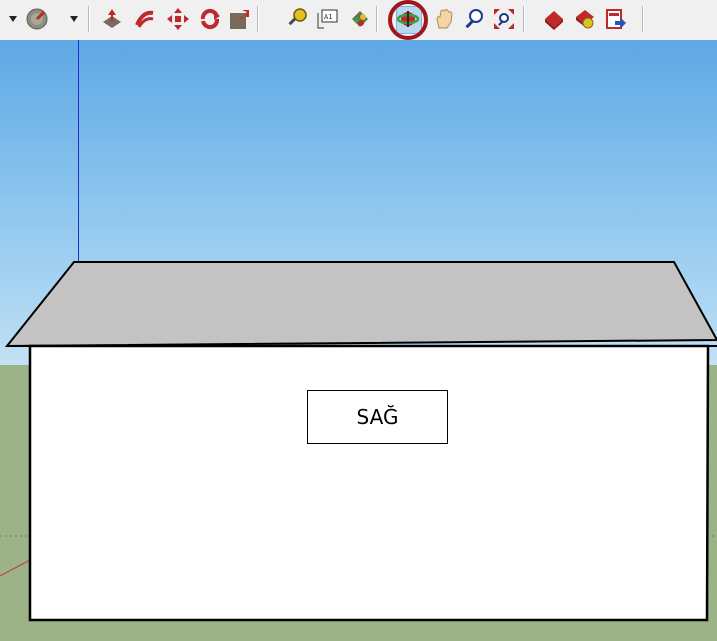 The height and width of the screenshot is (641, 717). Describe the element at coordinates (615, 19) in the screenshot. I see `share-model-icon` at that location.